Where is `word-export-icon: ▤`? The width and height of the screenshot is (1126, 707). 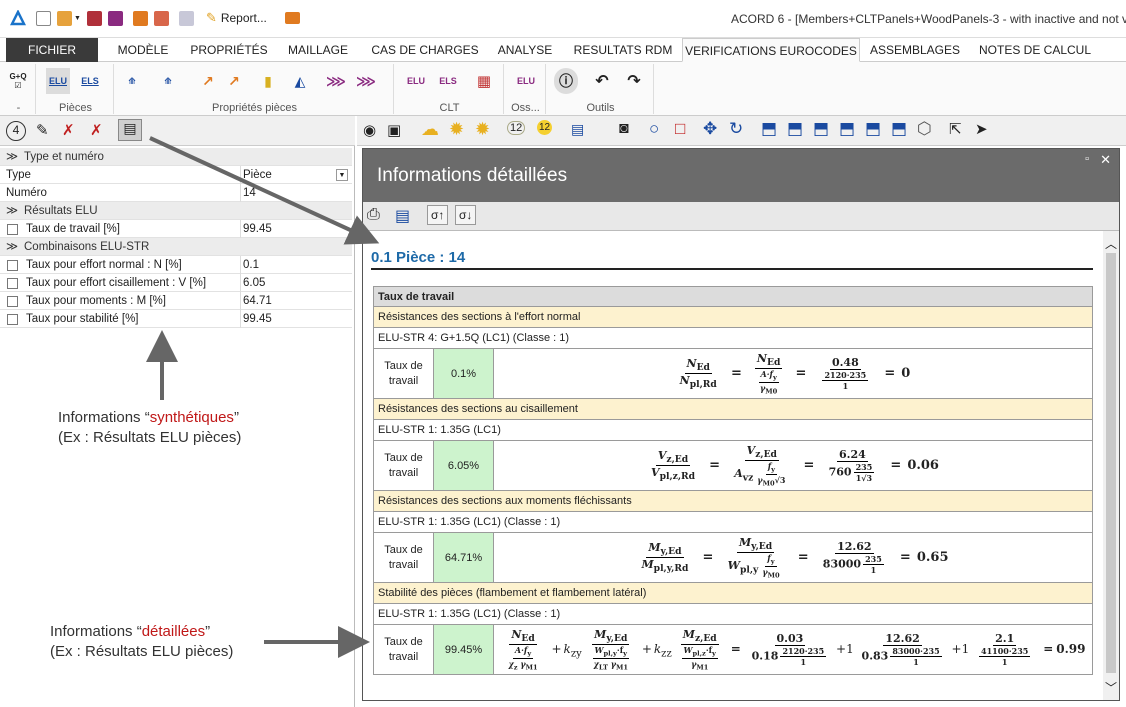 word-export-icon: ▤ is located at coordinates (402, 216).